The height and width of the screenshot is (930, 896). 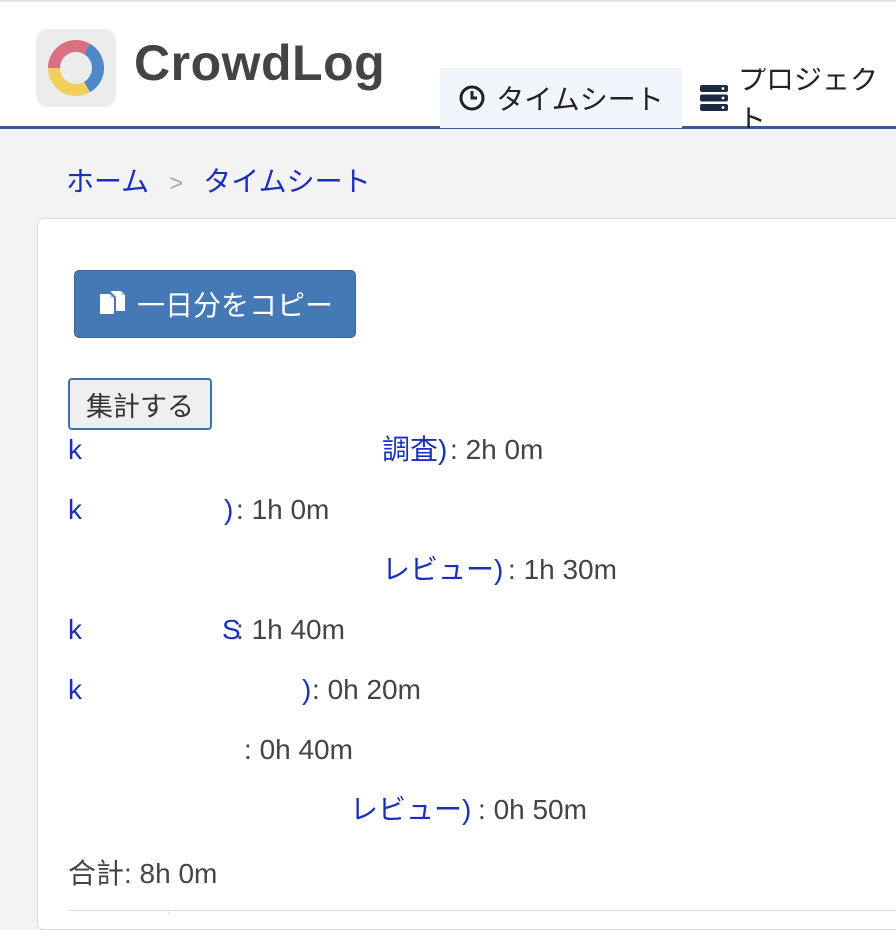 What do you see at coordinates (143, 873) in the screenshot?
I see `total-summary: 合計: 8h 0m` at bounding box center [143, 873].